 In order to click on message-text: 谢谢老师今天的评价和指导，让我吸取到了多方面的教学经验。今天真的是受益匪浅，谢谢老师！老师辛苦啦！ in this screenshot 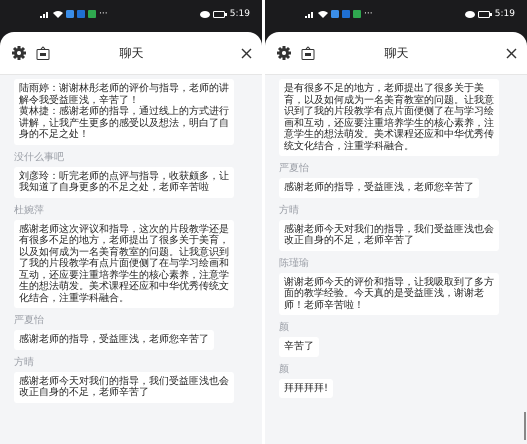, I will do `click(389, 293)`.